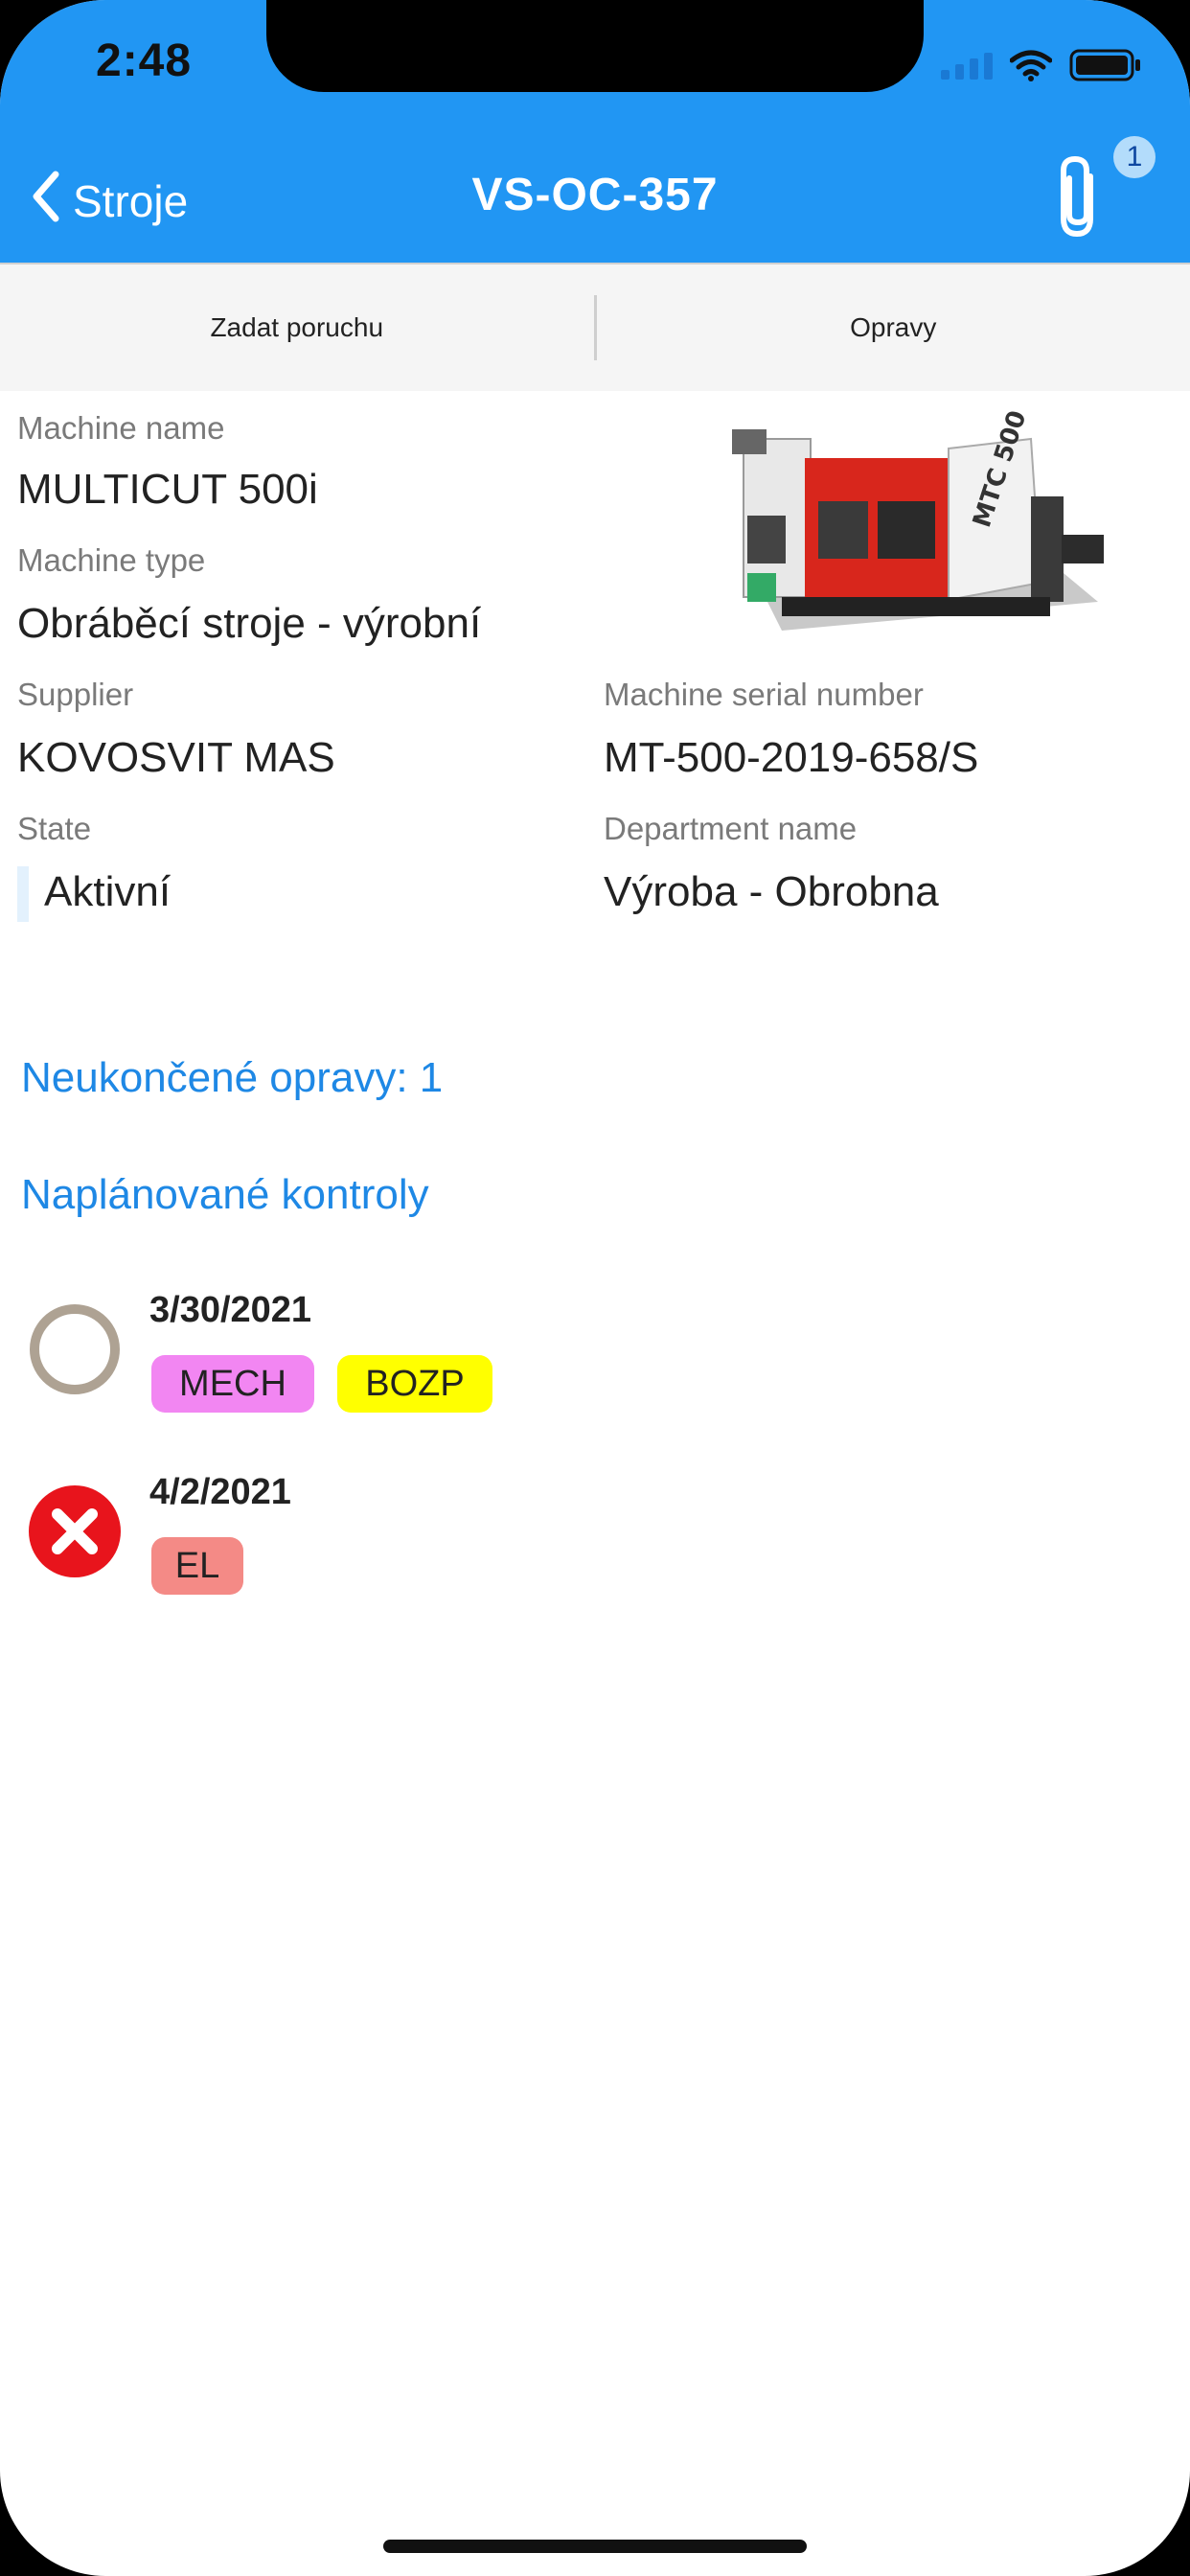 The height and width of the screenshot is (2576, 1190). I want to click on wifi-icon, so click(1031, 65).